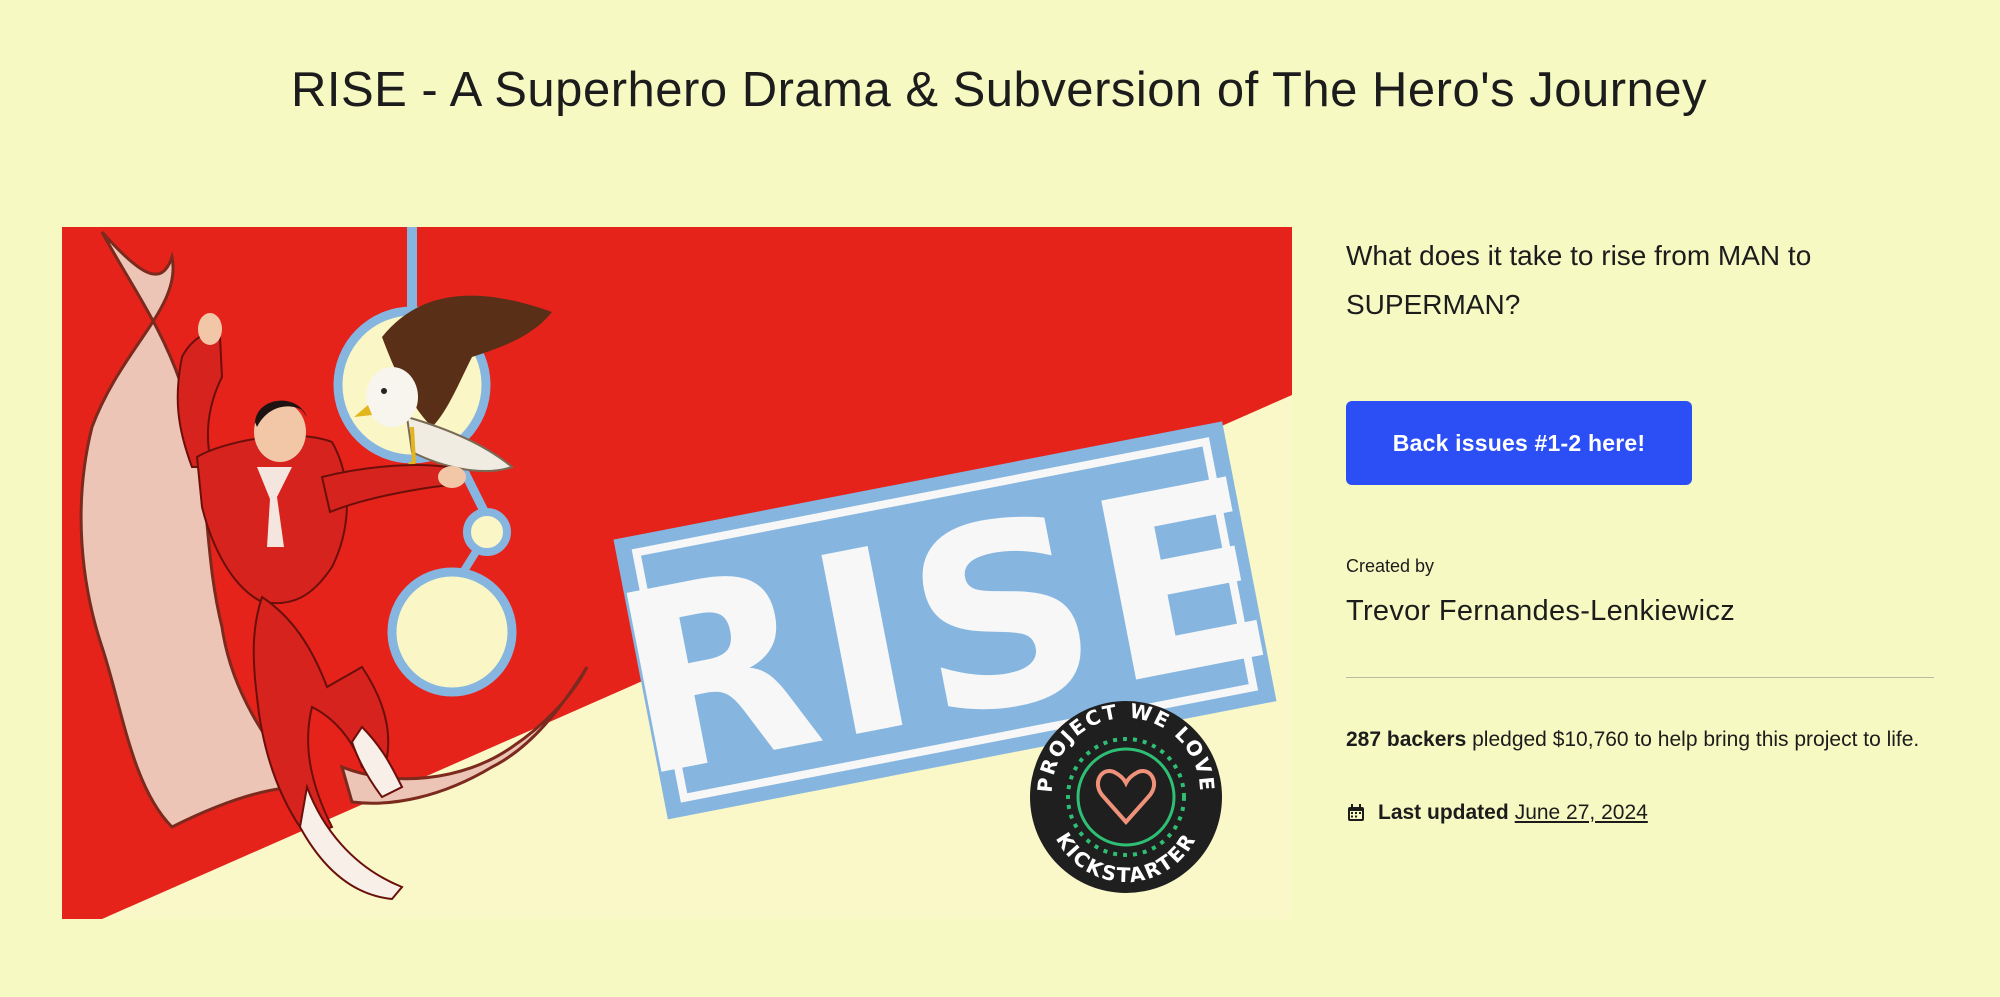  I want to click on divider, so click(1640, 677).